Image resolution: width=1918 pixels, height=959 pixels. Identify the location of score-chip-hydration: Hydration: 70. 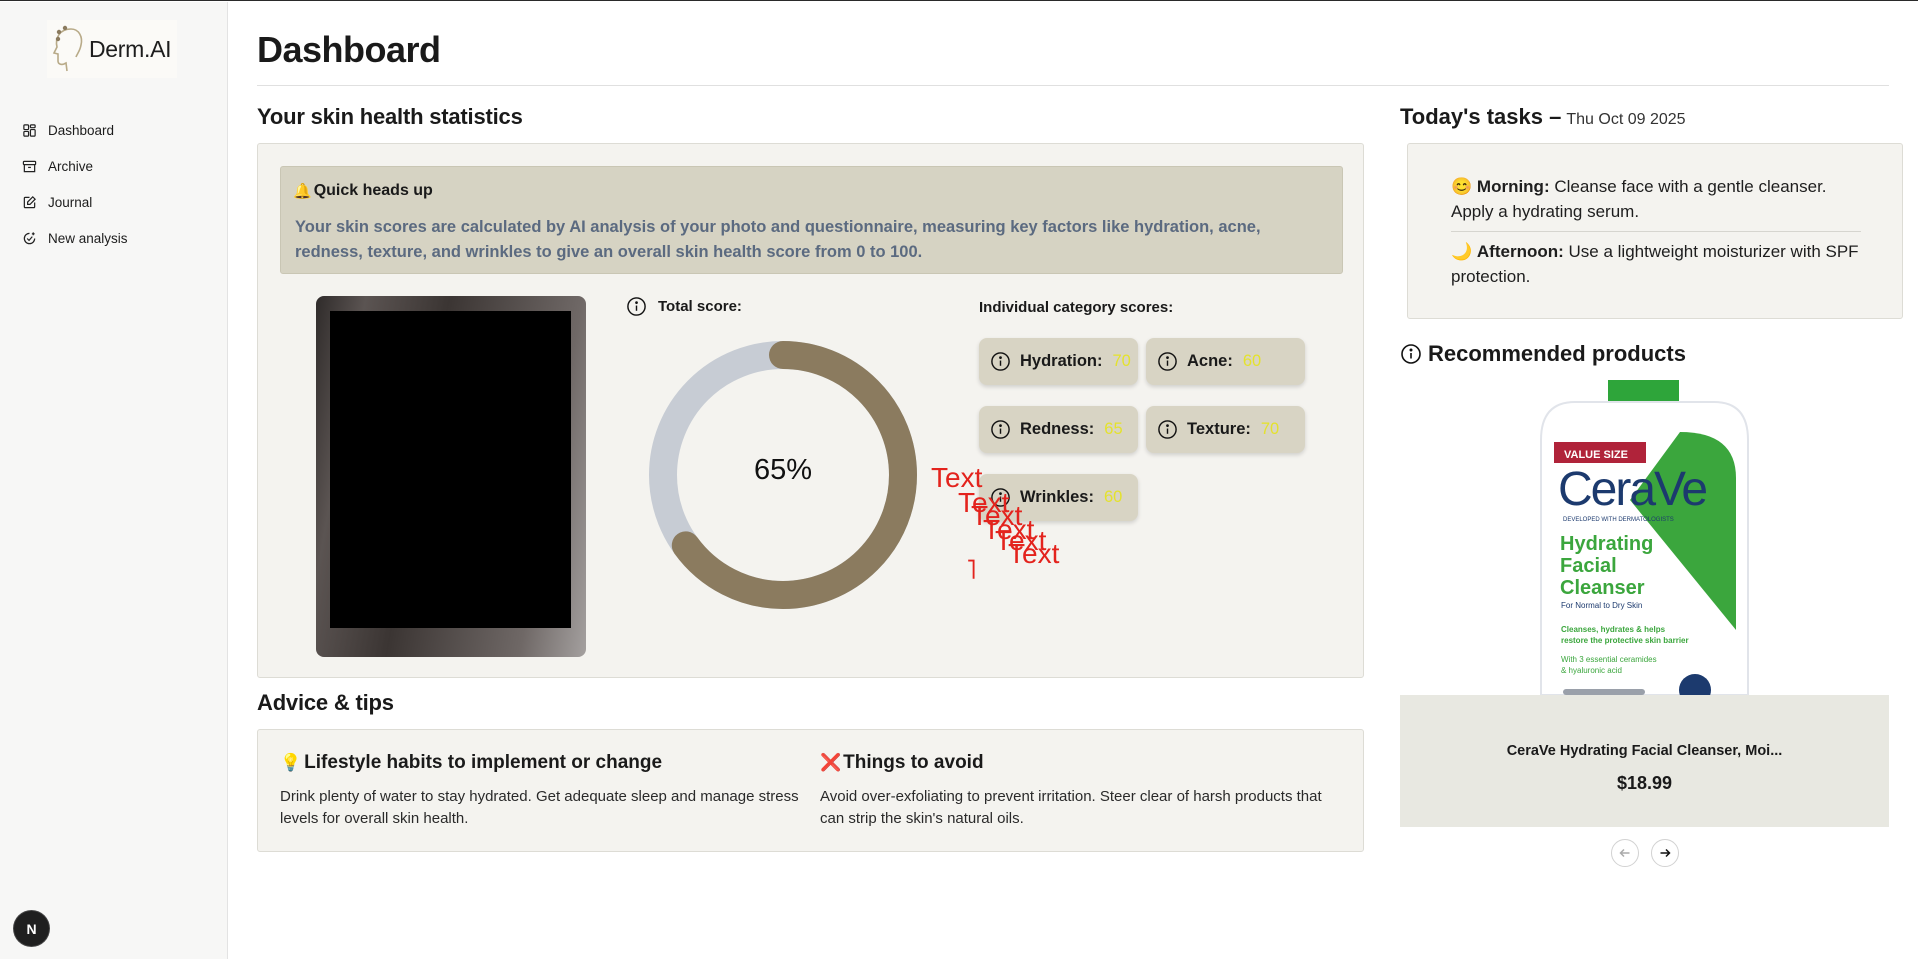
(1058, 361).